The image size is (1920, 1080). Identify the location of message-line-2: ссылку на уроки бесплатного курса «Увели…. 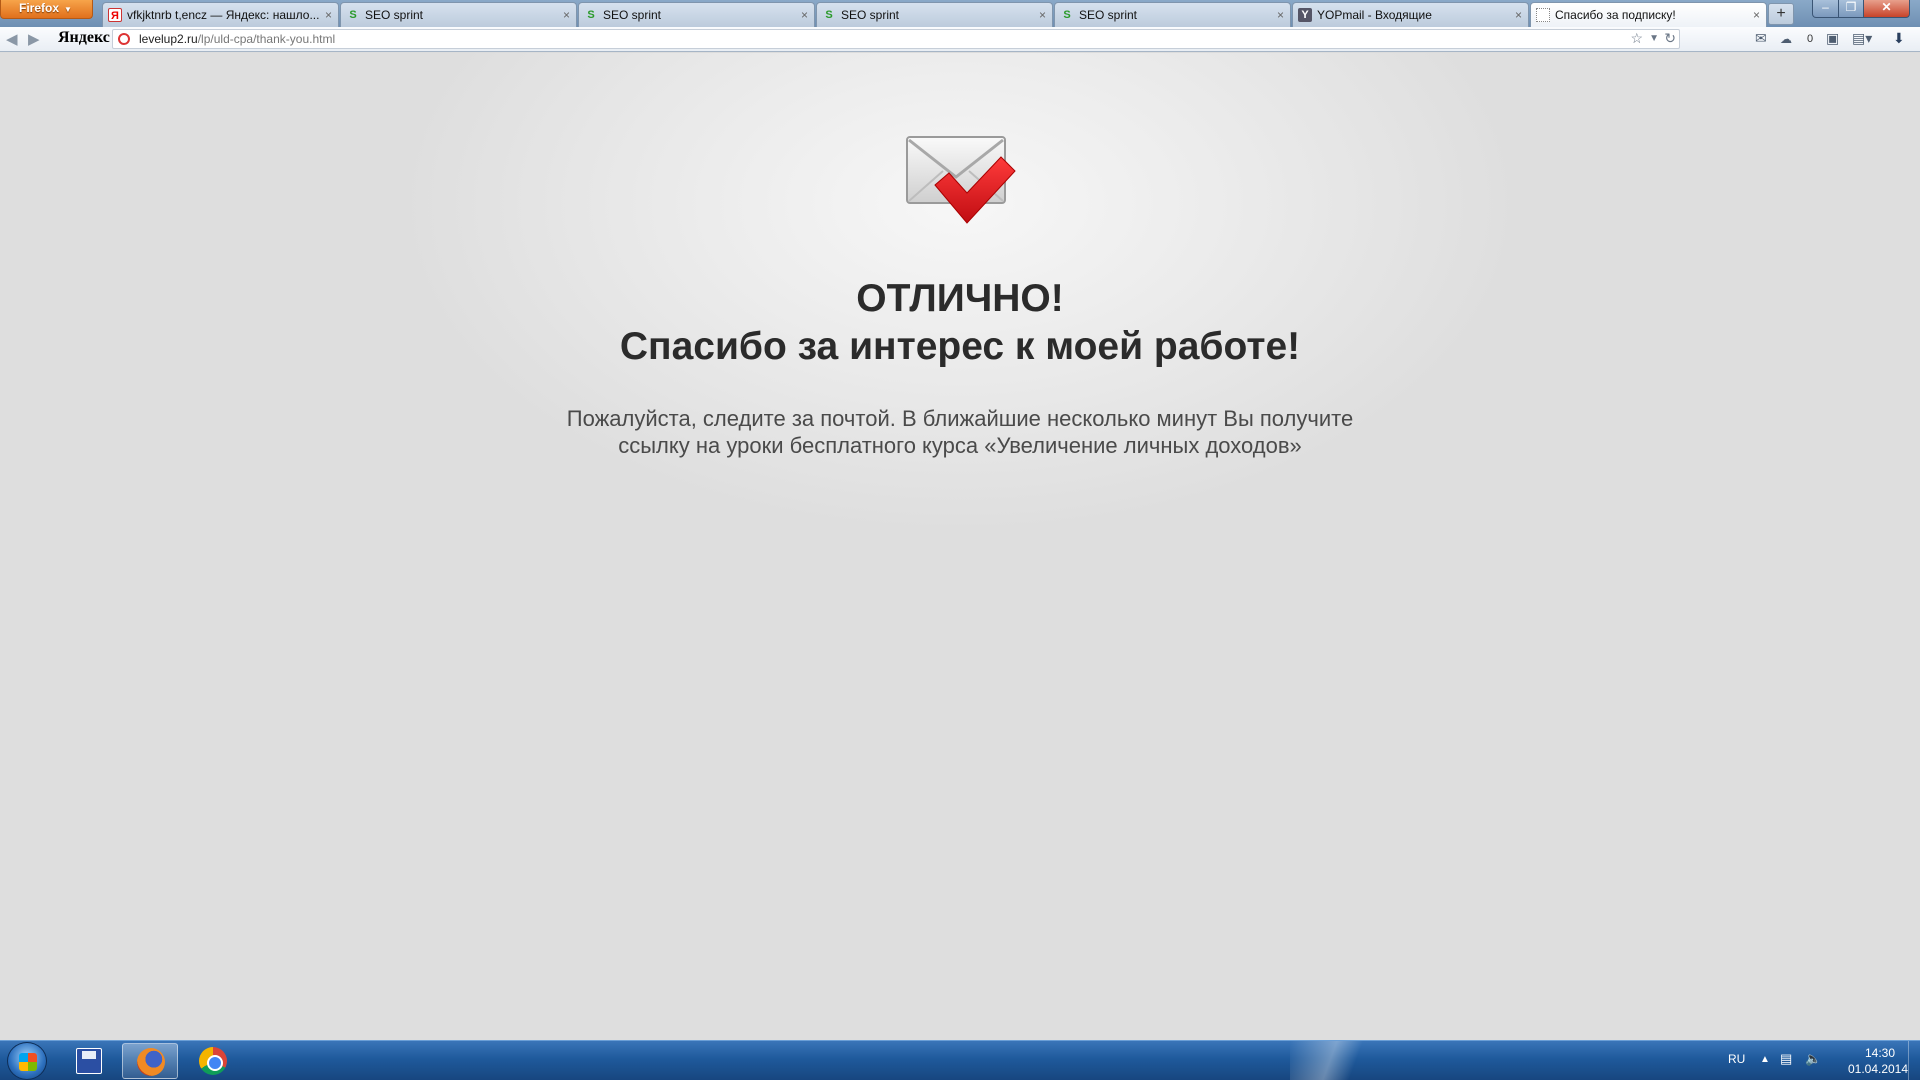
(960, 445).